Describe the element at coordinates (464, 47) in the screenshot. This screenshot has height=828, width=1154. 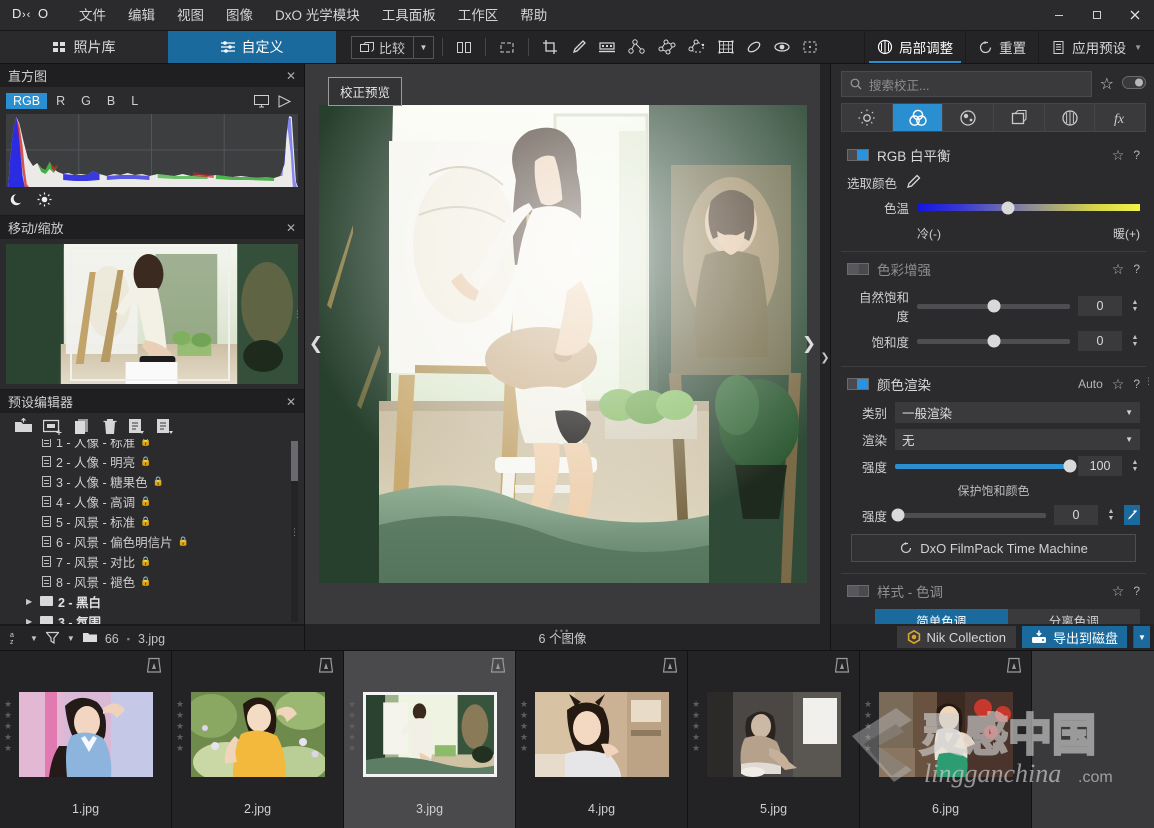
I see `split-view-icon` at that location.